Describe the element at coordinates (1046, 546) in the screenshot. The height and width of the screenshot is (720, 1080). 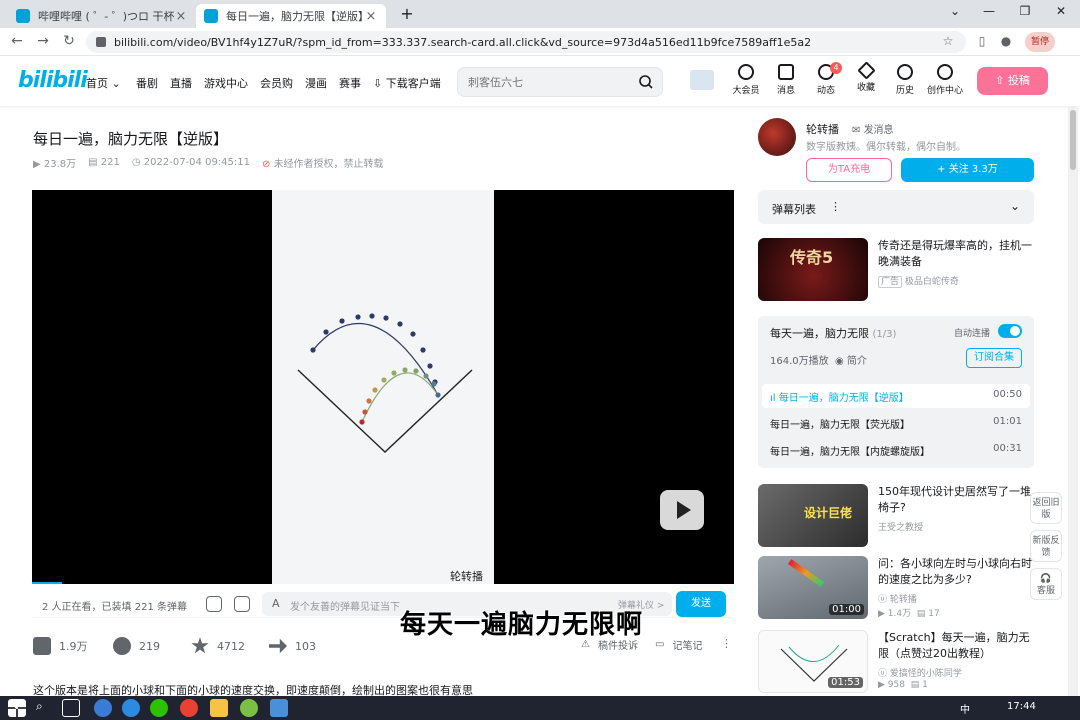
I see `new-version-feedback-button: 新版反馈` at that location.